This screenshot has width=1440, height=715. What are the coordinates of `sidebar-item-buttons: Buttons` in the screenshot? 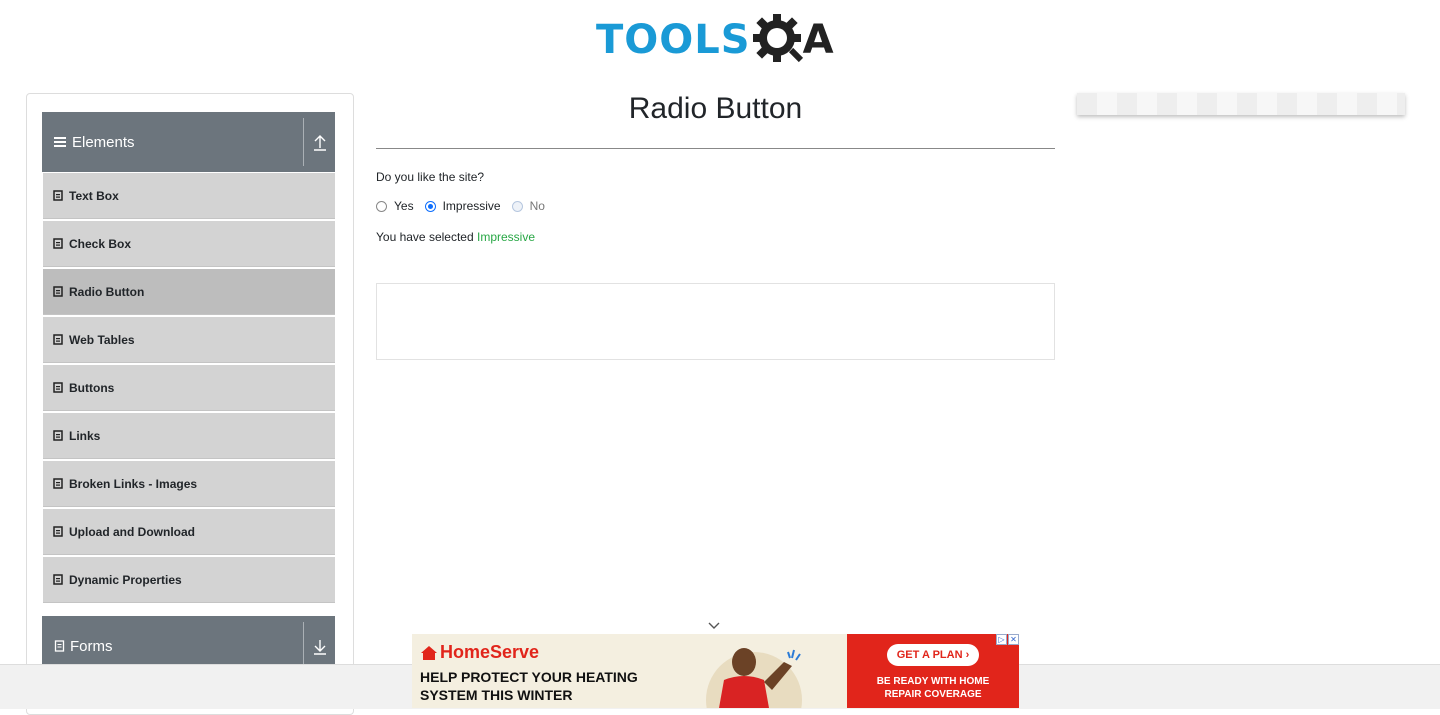 It's located at (189, 388).